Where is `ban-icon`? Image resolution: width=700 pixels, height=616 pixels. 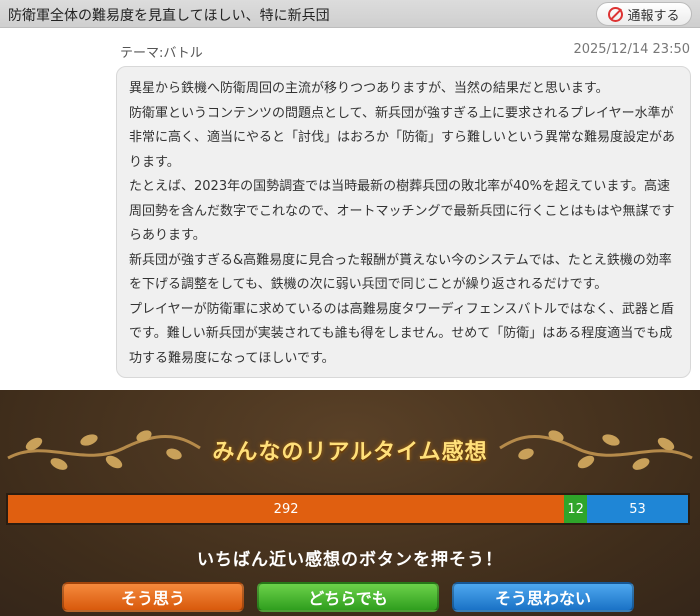
ban-icon is located at coordinates (616, 14).